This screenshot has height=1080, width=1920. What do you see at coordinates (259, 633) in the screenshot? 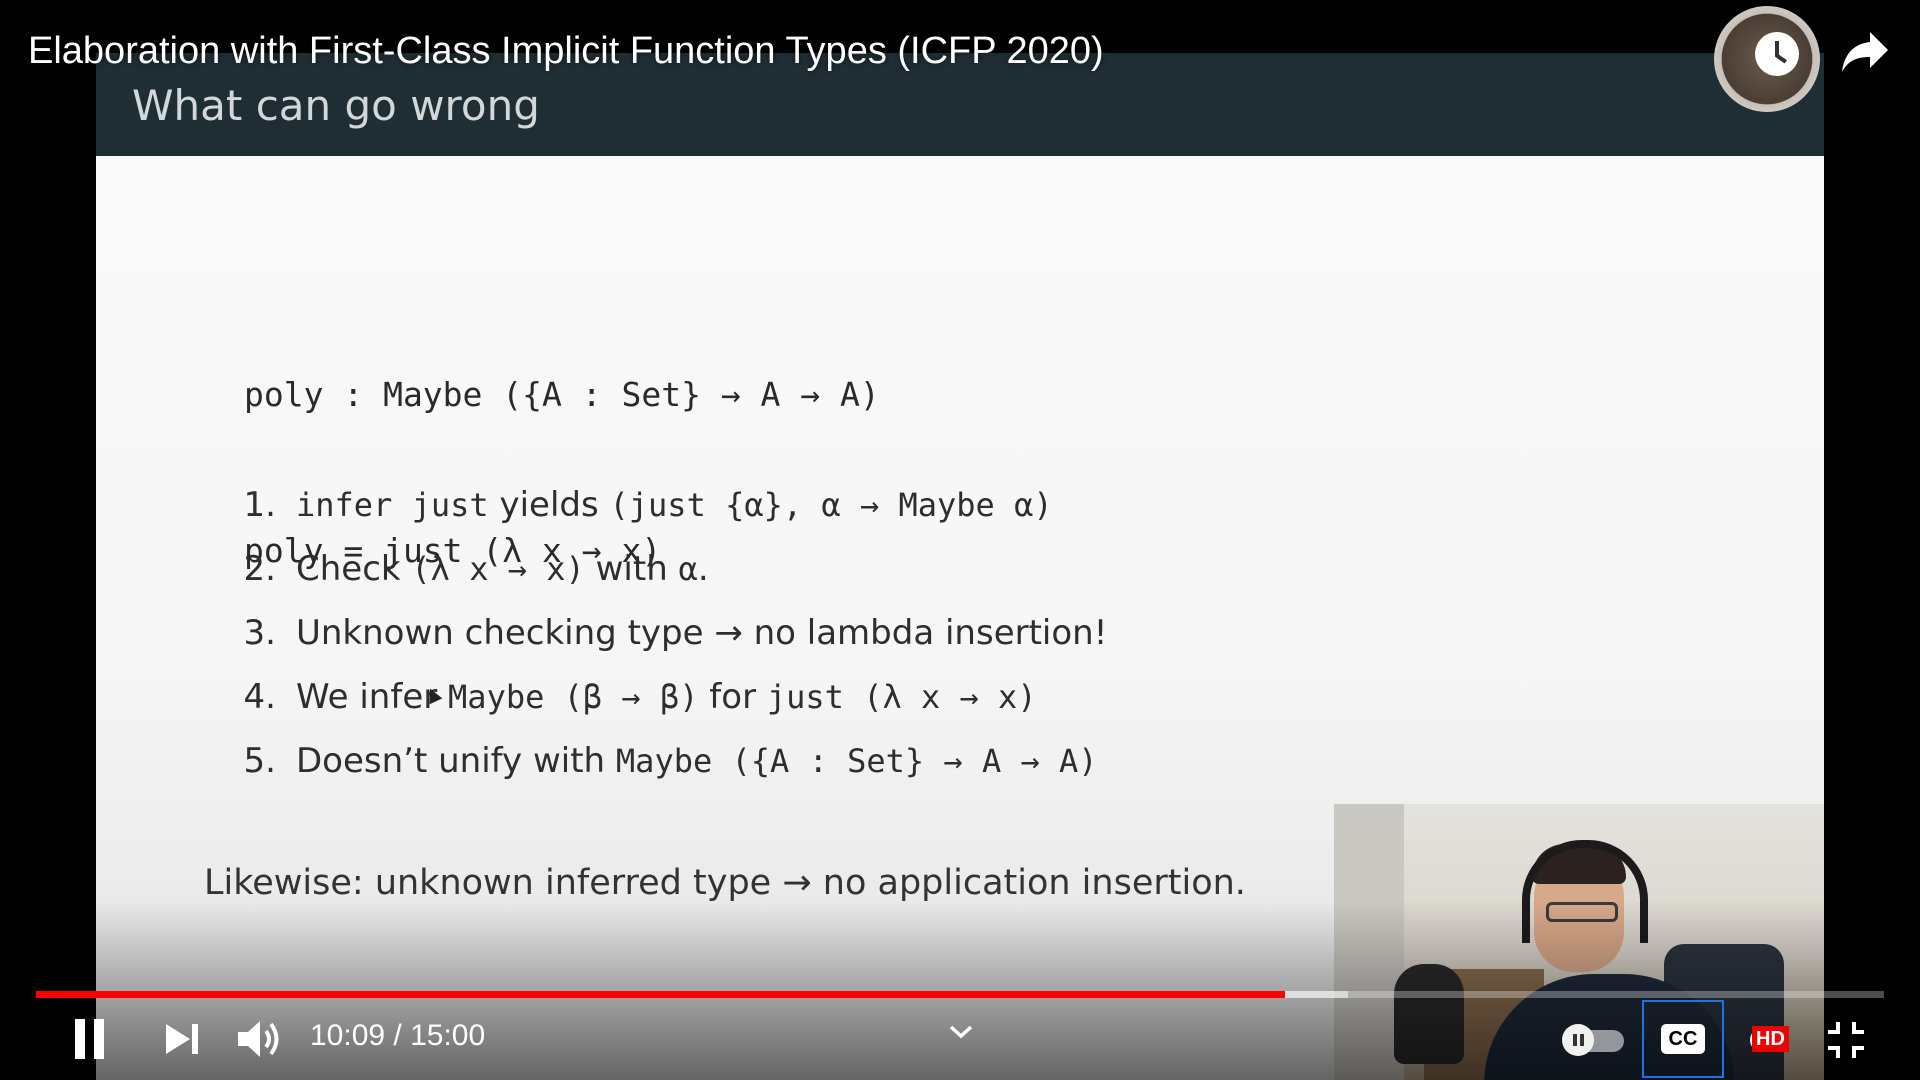
I see `step-number: 3.` at bounding box center [259, 633].